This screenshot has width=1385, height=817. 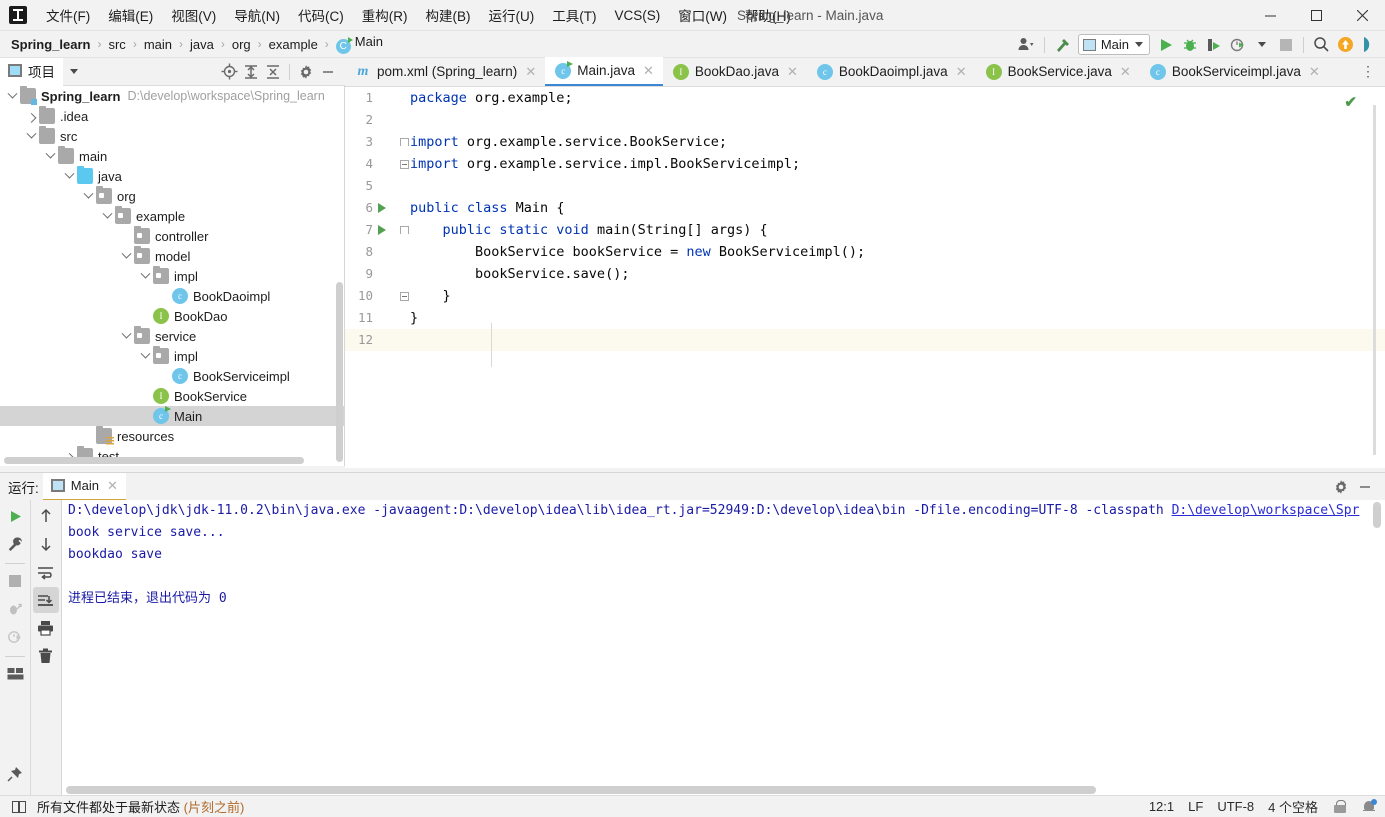 I want to click on run-with-coverage-icon, so click(x=1214, y=45).